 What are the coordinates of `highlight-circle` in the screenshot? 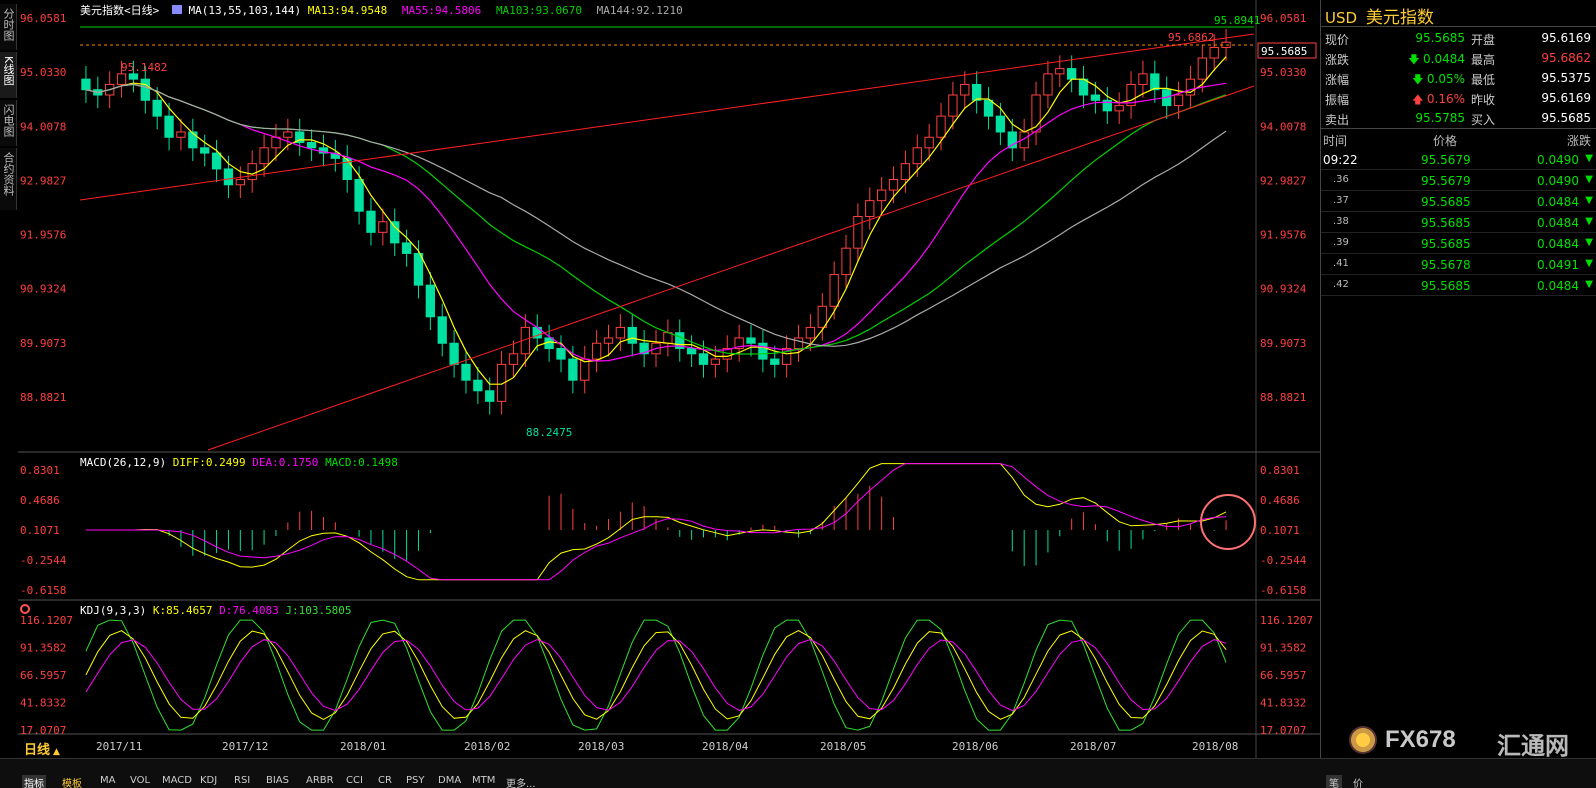 It's located at (1228, 522).